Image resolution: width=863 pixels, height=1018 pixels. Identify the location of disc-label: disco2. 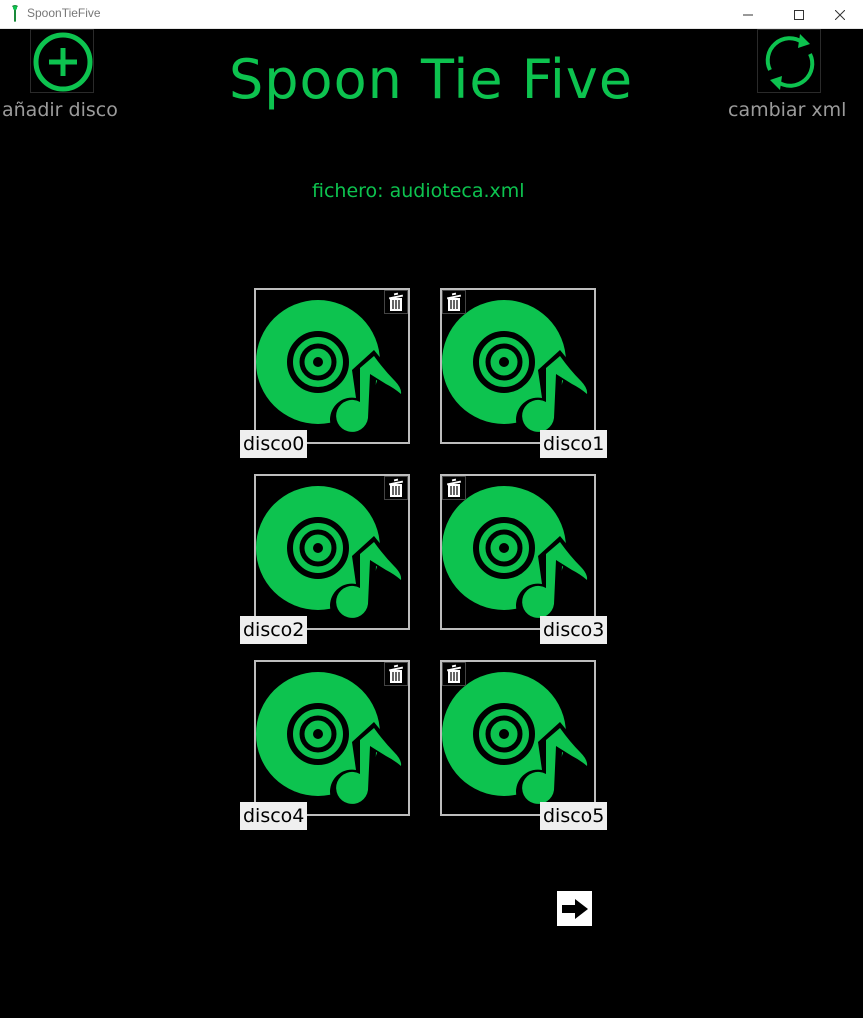
(274, 630).